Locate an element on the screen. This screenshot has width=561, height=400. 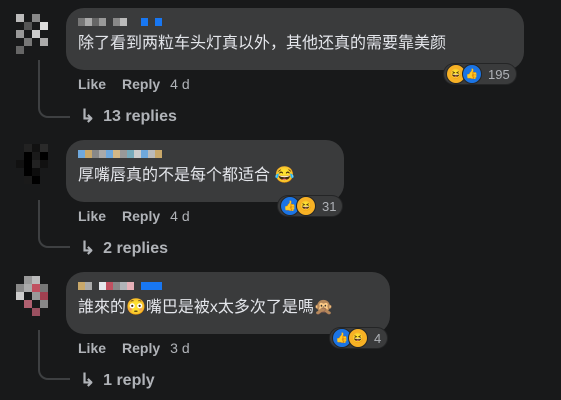
view-replies-button: ↳ 2 replies is located at coordinates (124, 248).